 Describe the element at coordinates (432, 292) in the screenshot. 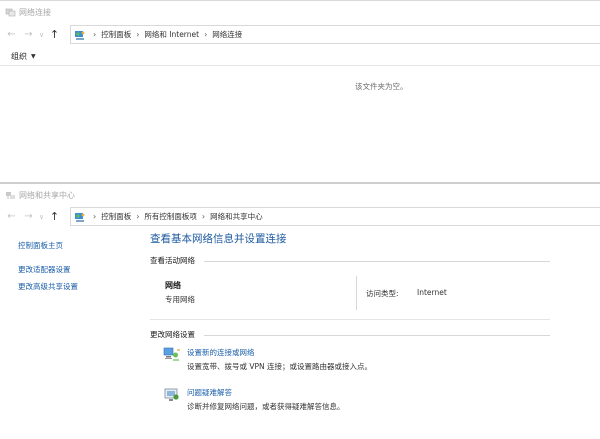

I see `access-type-value: Internet` at that location.